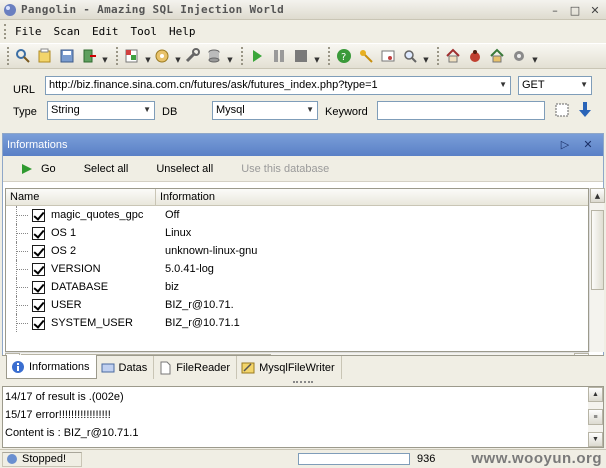  I want to click on save-icon, so click(67, 56).